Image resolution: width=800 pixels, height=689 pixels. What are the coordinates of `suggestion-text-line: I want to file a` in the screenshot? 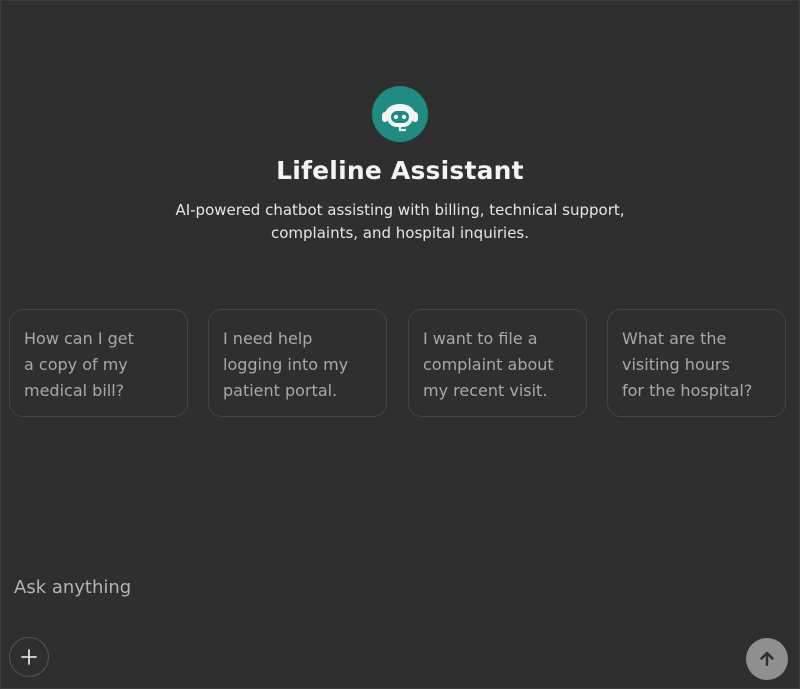 It's located at (480, 338).